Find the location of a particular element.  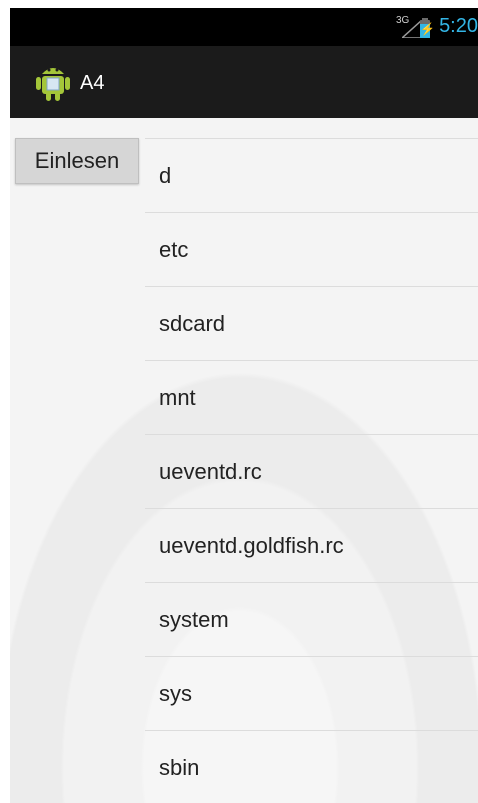

file-name: mnt is located at coordinates (177, 397).